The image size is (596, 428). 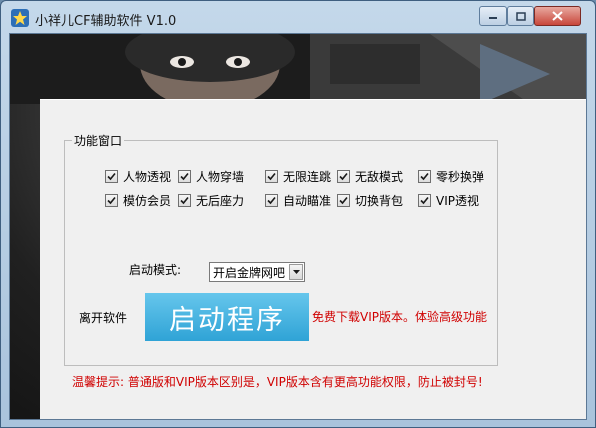 I want to click on checkbox-feature-1: 人物穿墙, so click(x=211, y=176).